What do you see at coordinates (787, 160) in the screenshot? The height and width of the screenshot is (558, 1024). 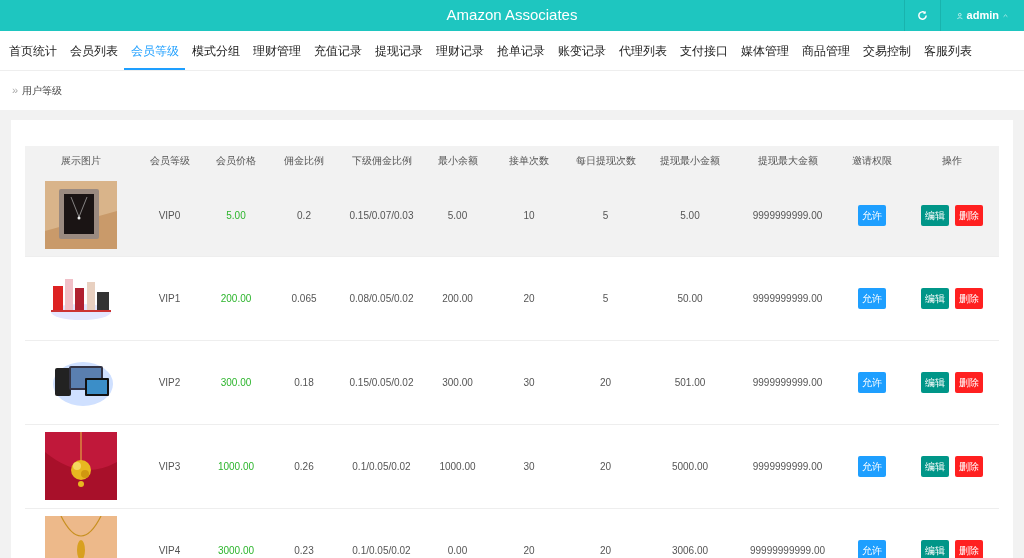 I see `column-header: 提现最大金额` at bounding box center [787, 160].